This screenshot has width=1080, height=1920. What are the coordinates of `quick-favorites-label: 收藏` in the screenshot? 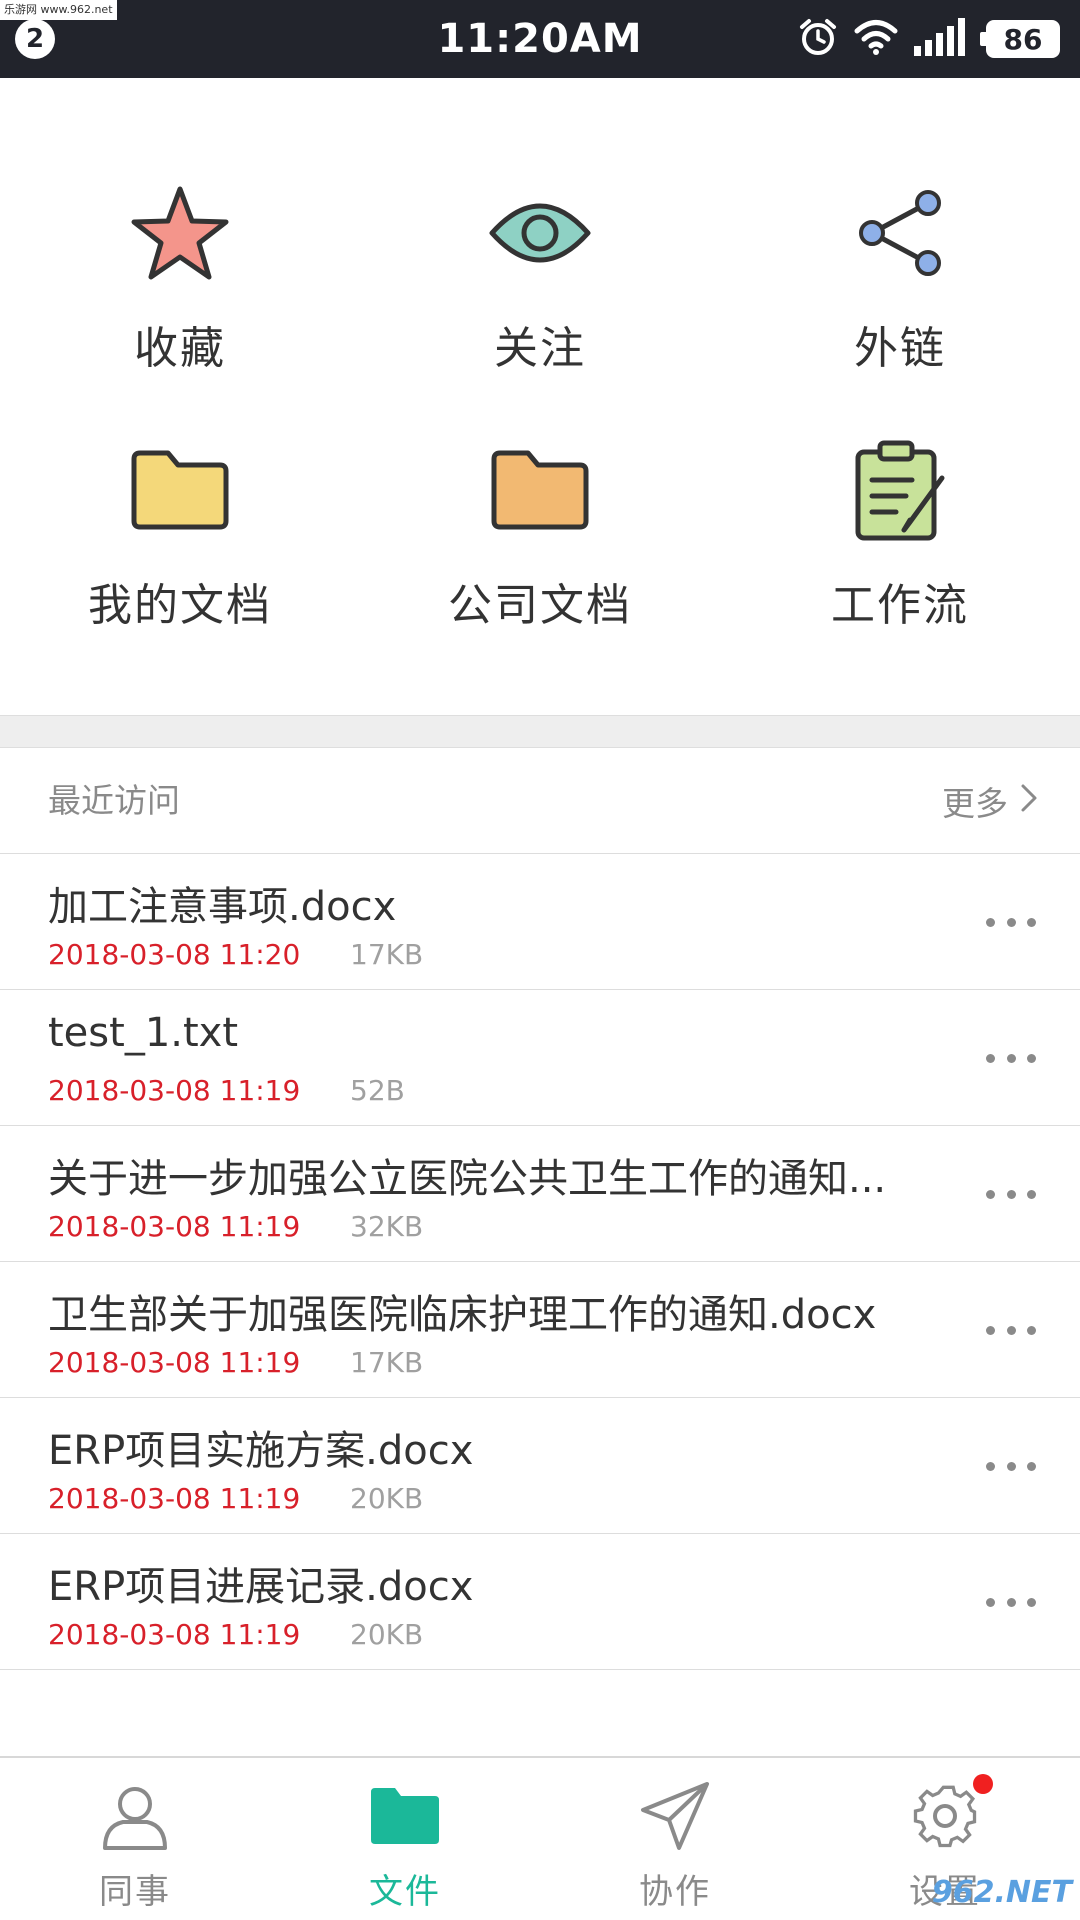 It's located at (180, 348).